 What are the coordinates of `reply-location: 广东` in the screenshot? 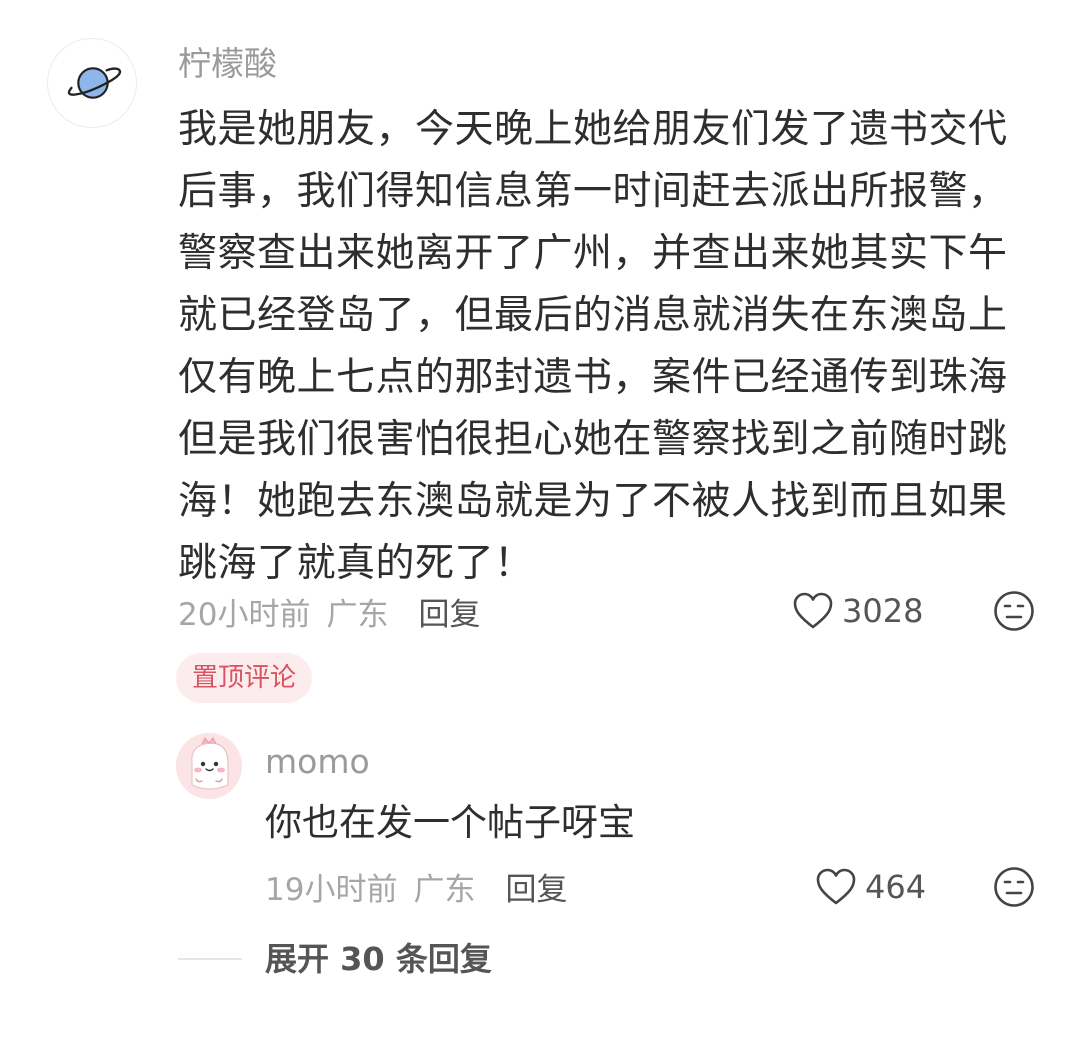 It's located at (444, 889).